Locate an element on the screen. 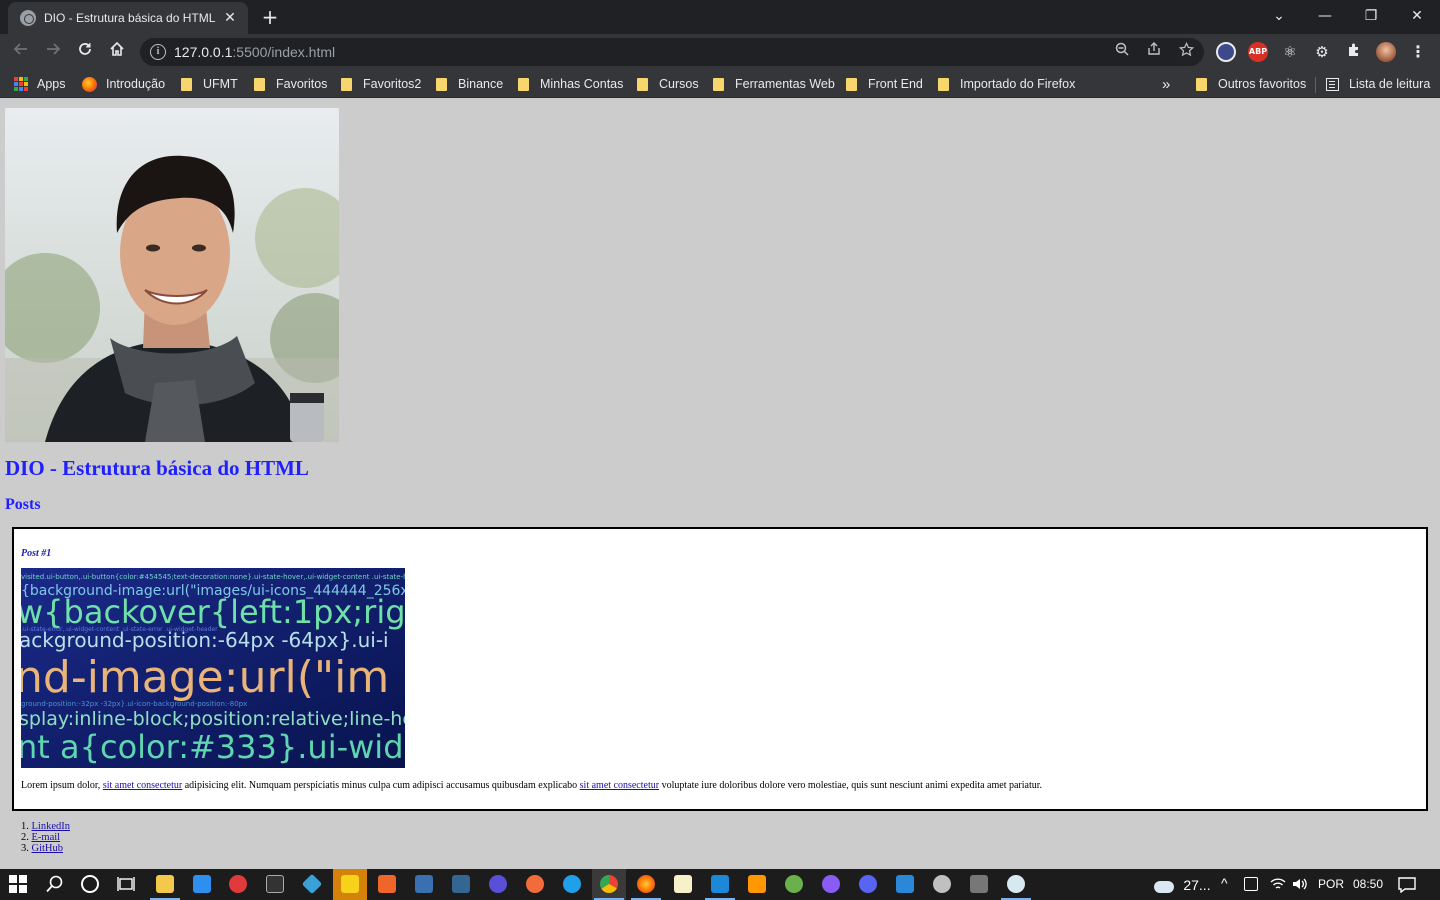  profile-avatar is located at coordinates (1386, 52).